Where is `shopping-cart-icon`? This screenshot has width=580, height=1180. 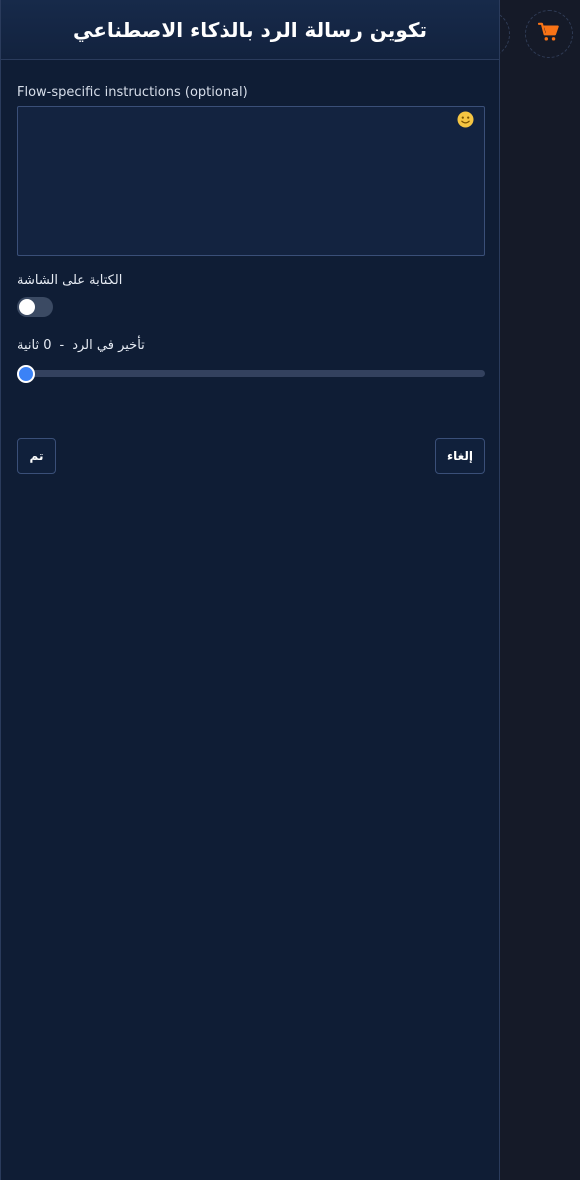 shopping-cart-icon is located at coordinates (548, 34).